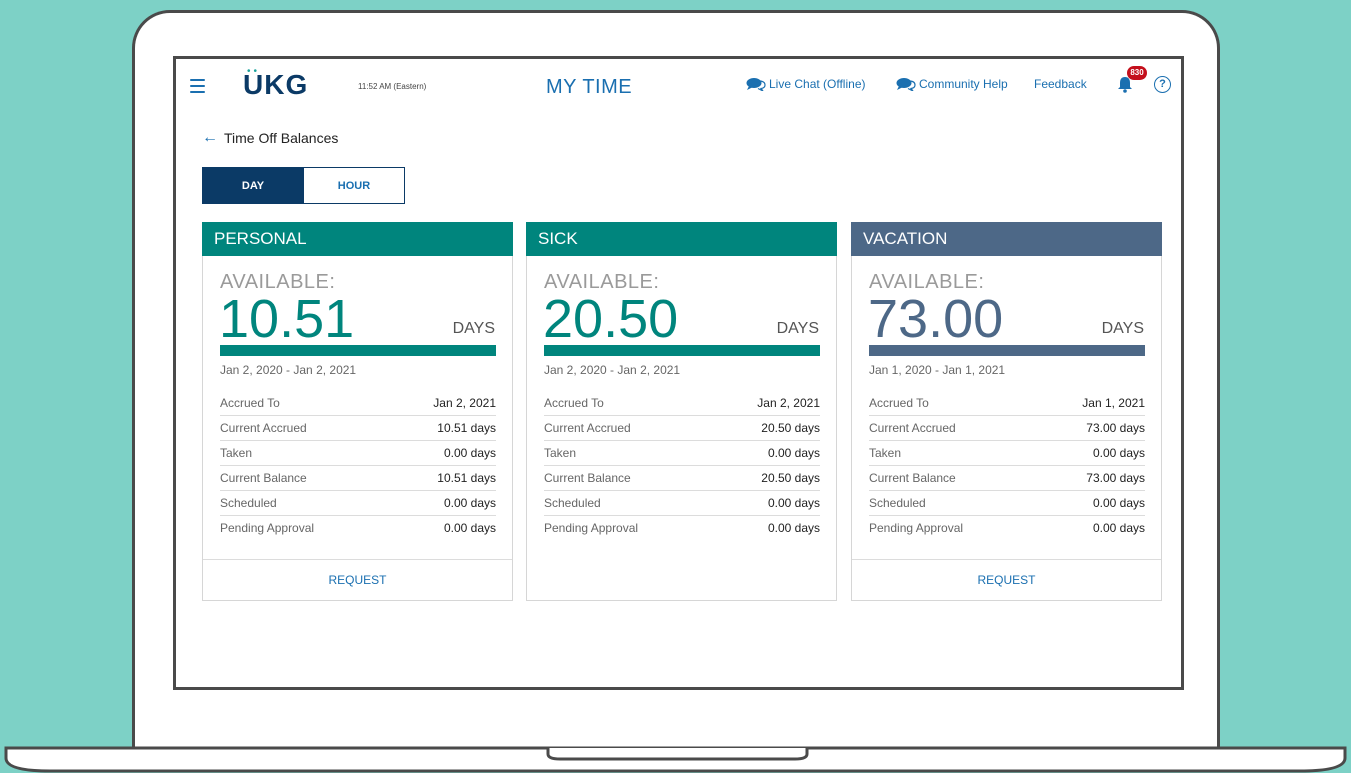 This screenshot has width=1351, height=773. I want to click on detail-row: Current Balance 20.50 days, so click(682, 478).